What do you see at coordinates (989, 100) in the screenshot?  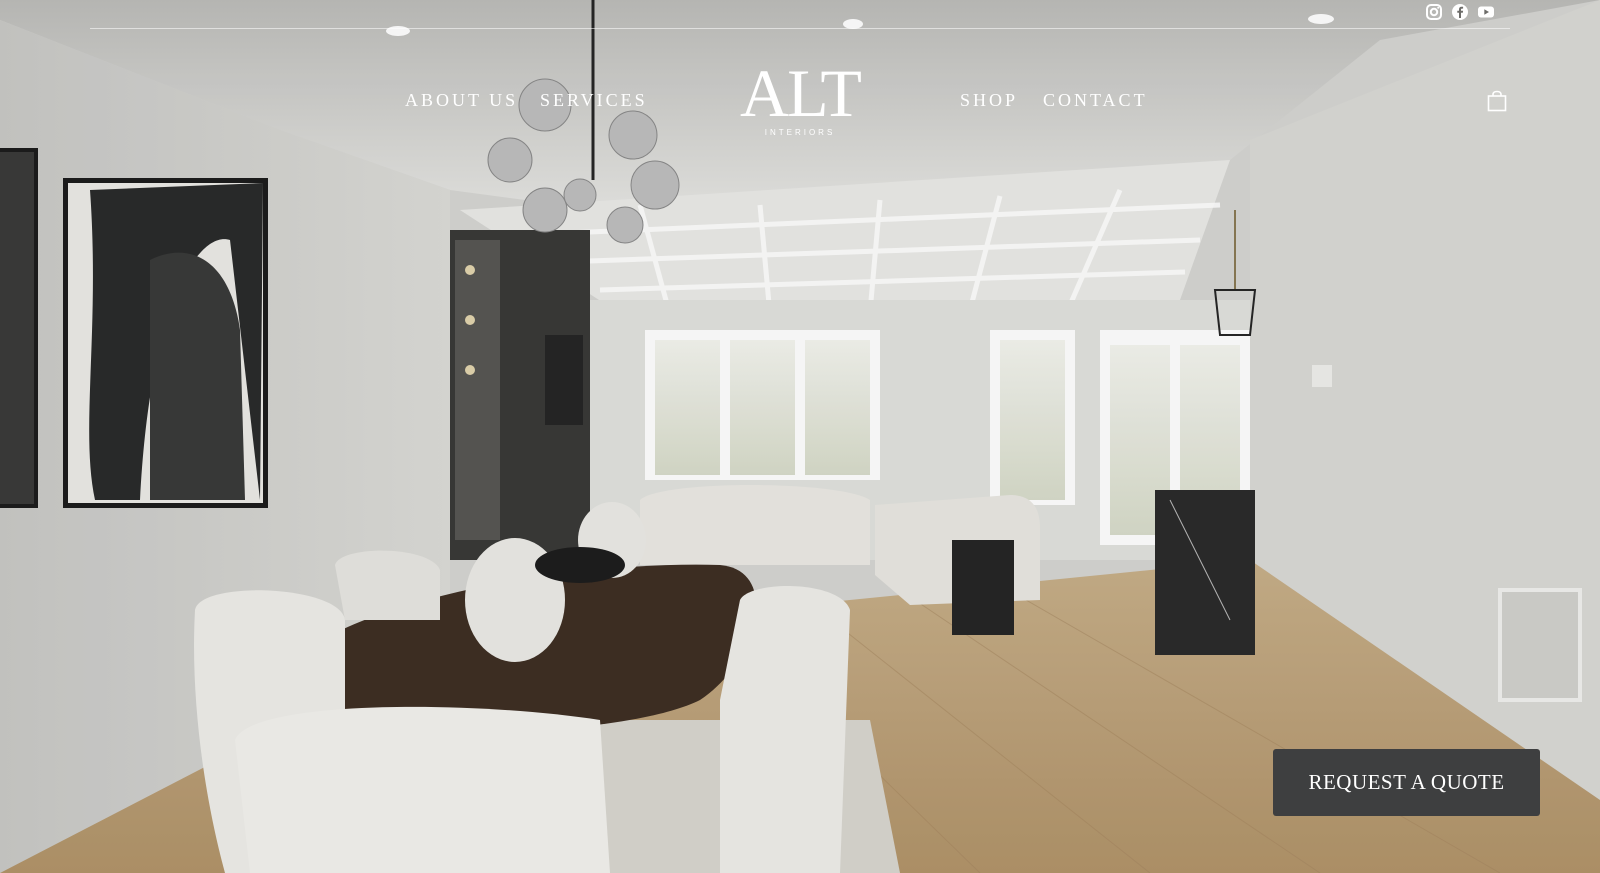 I see `nav-shop: SHOP` at bounding box center [989, 100].